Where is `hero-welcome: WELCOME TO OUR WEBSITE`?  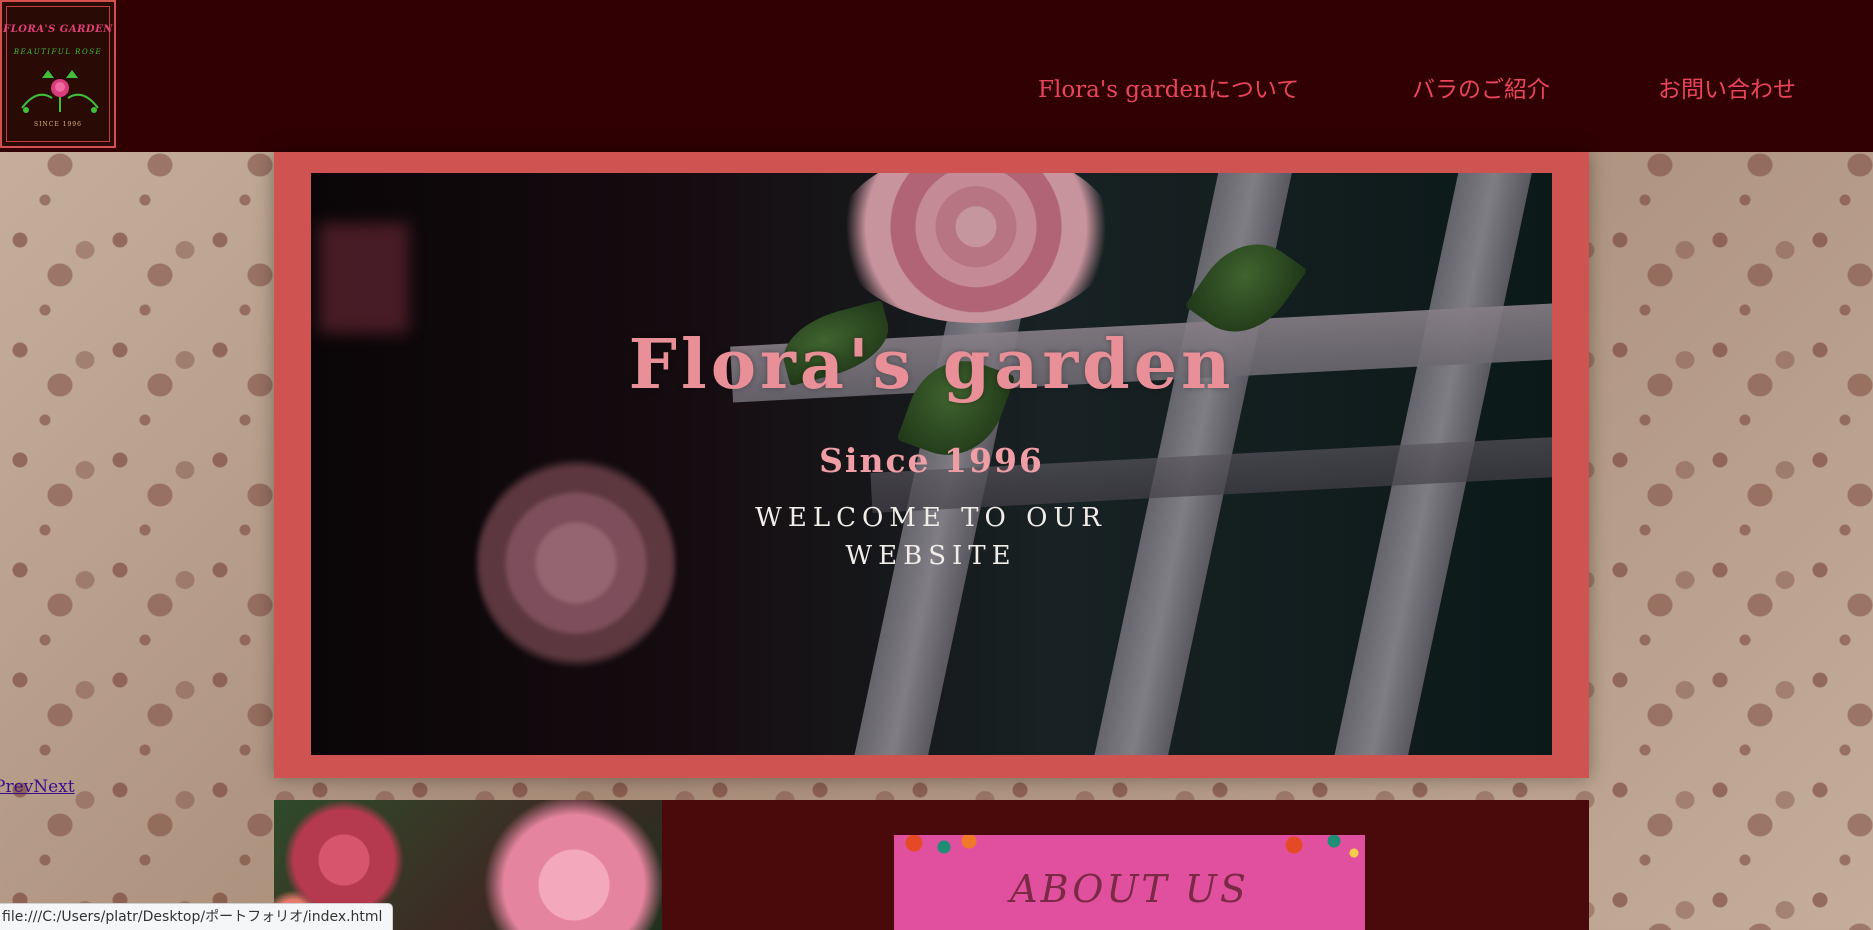 hero-welcome: WELCOME TO OUR WEBSITE is located at coordinates (931, 537).